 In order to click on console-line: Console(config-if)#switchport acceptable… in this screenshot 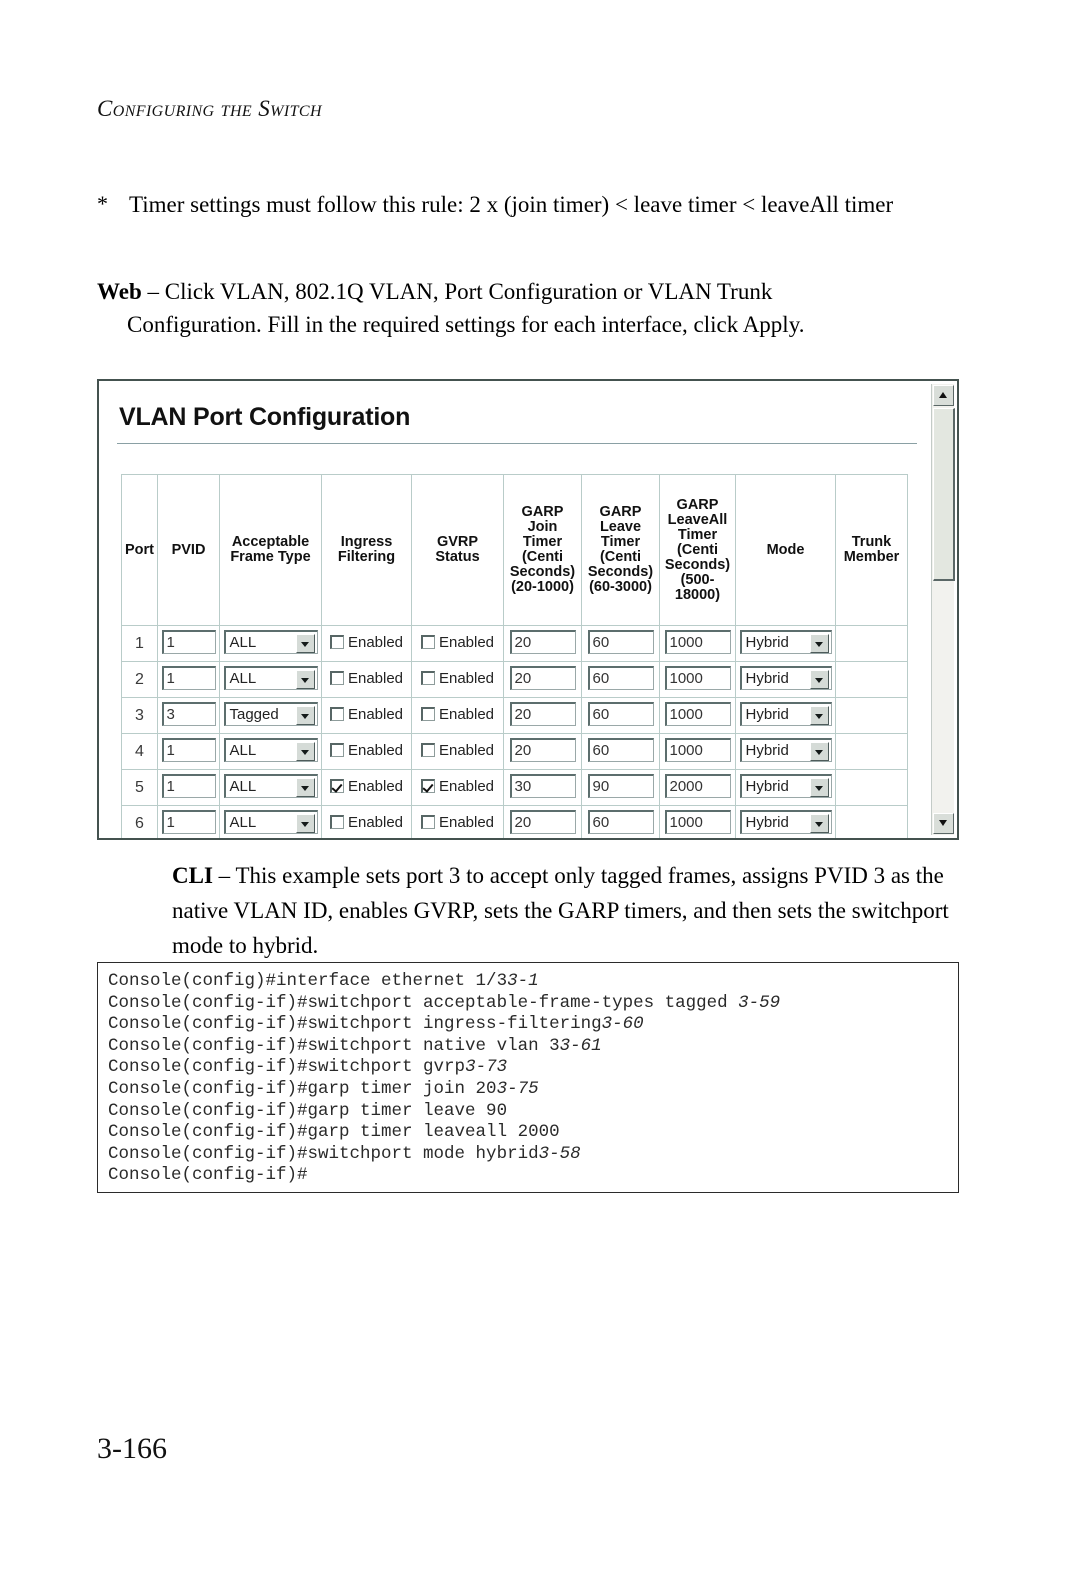, I will do `click(533, 1004)`.